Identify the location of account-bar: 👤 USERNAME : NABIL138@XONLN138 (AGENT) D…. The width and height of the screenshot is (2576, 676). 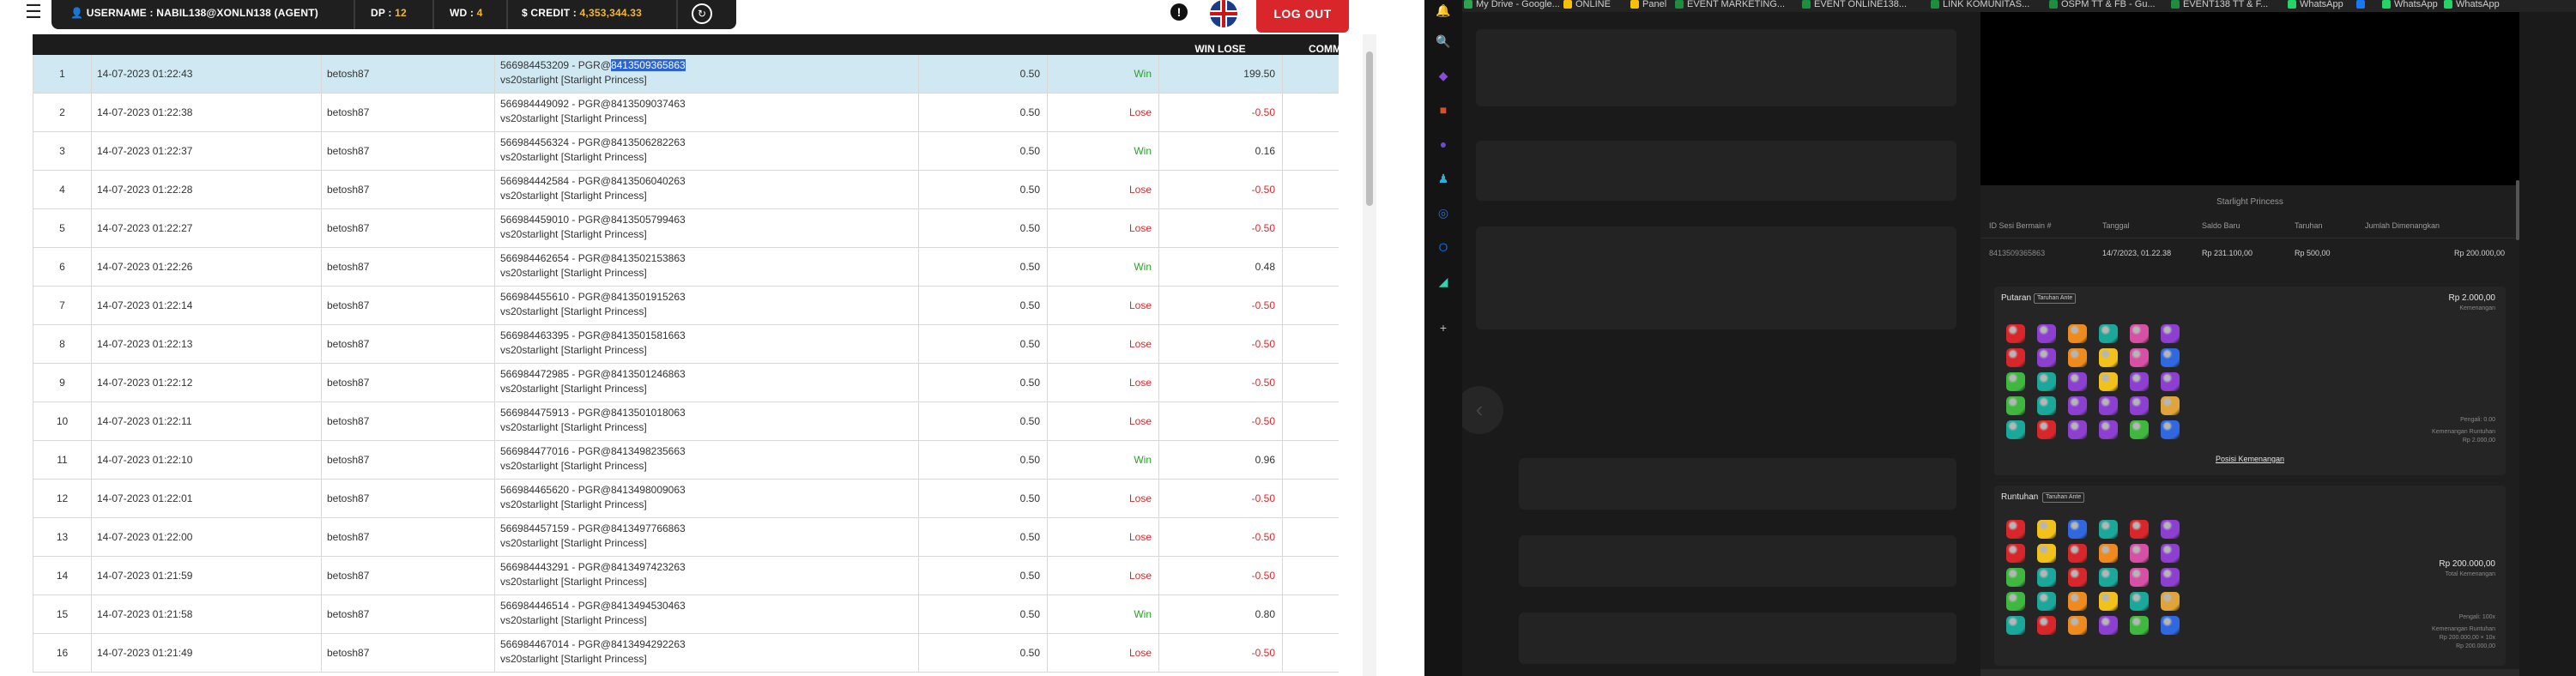
(393, 14).